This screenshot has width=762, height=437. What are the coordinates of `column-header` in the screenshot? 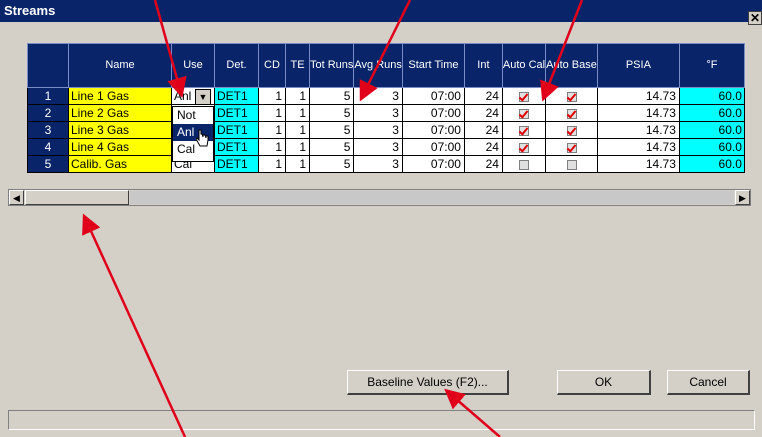 It's located at (48, 65).